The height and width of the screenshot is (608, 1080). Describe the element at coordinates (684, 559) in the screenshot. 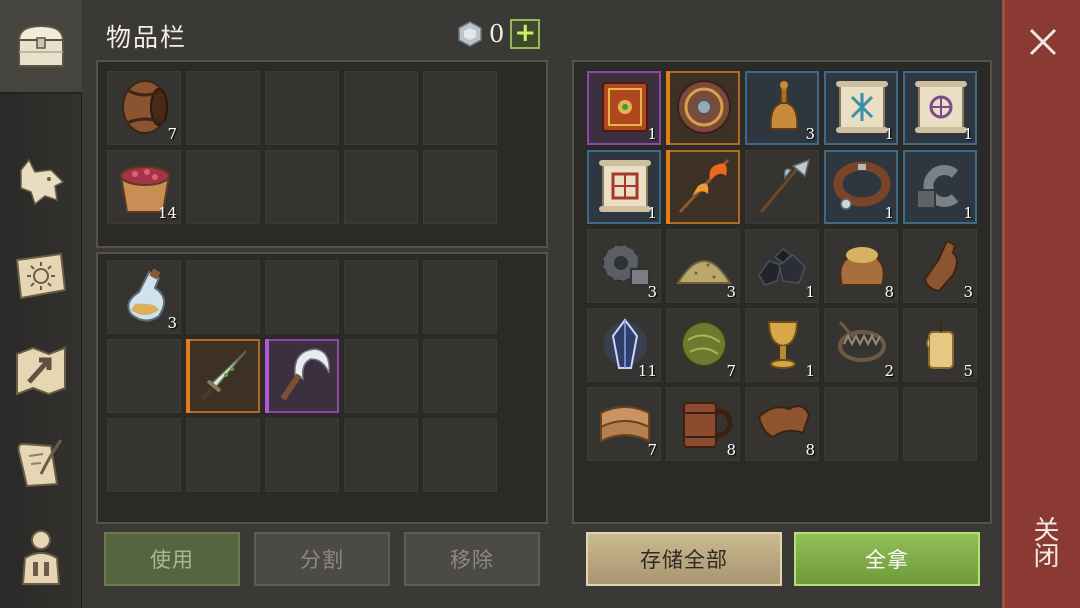

I see `store-all-button: 存储全部` at that location.